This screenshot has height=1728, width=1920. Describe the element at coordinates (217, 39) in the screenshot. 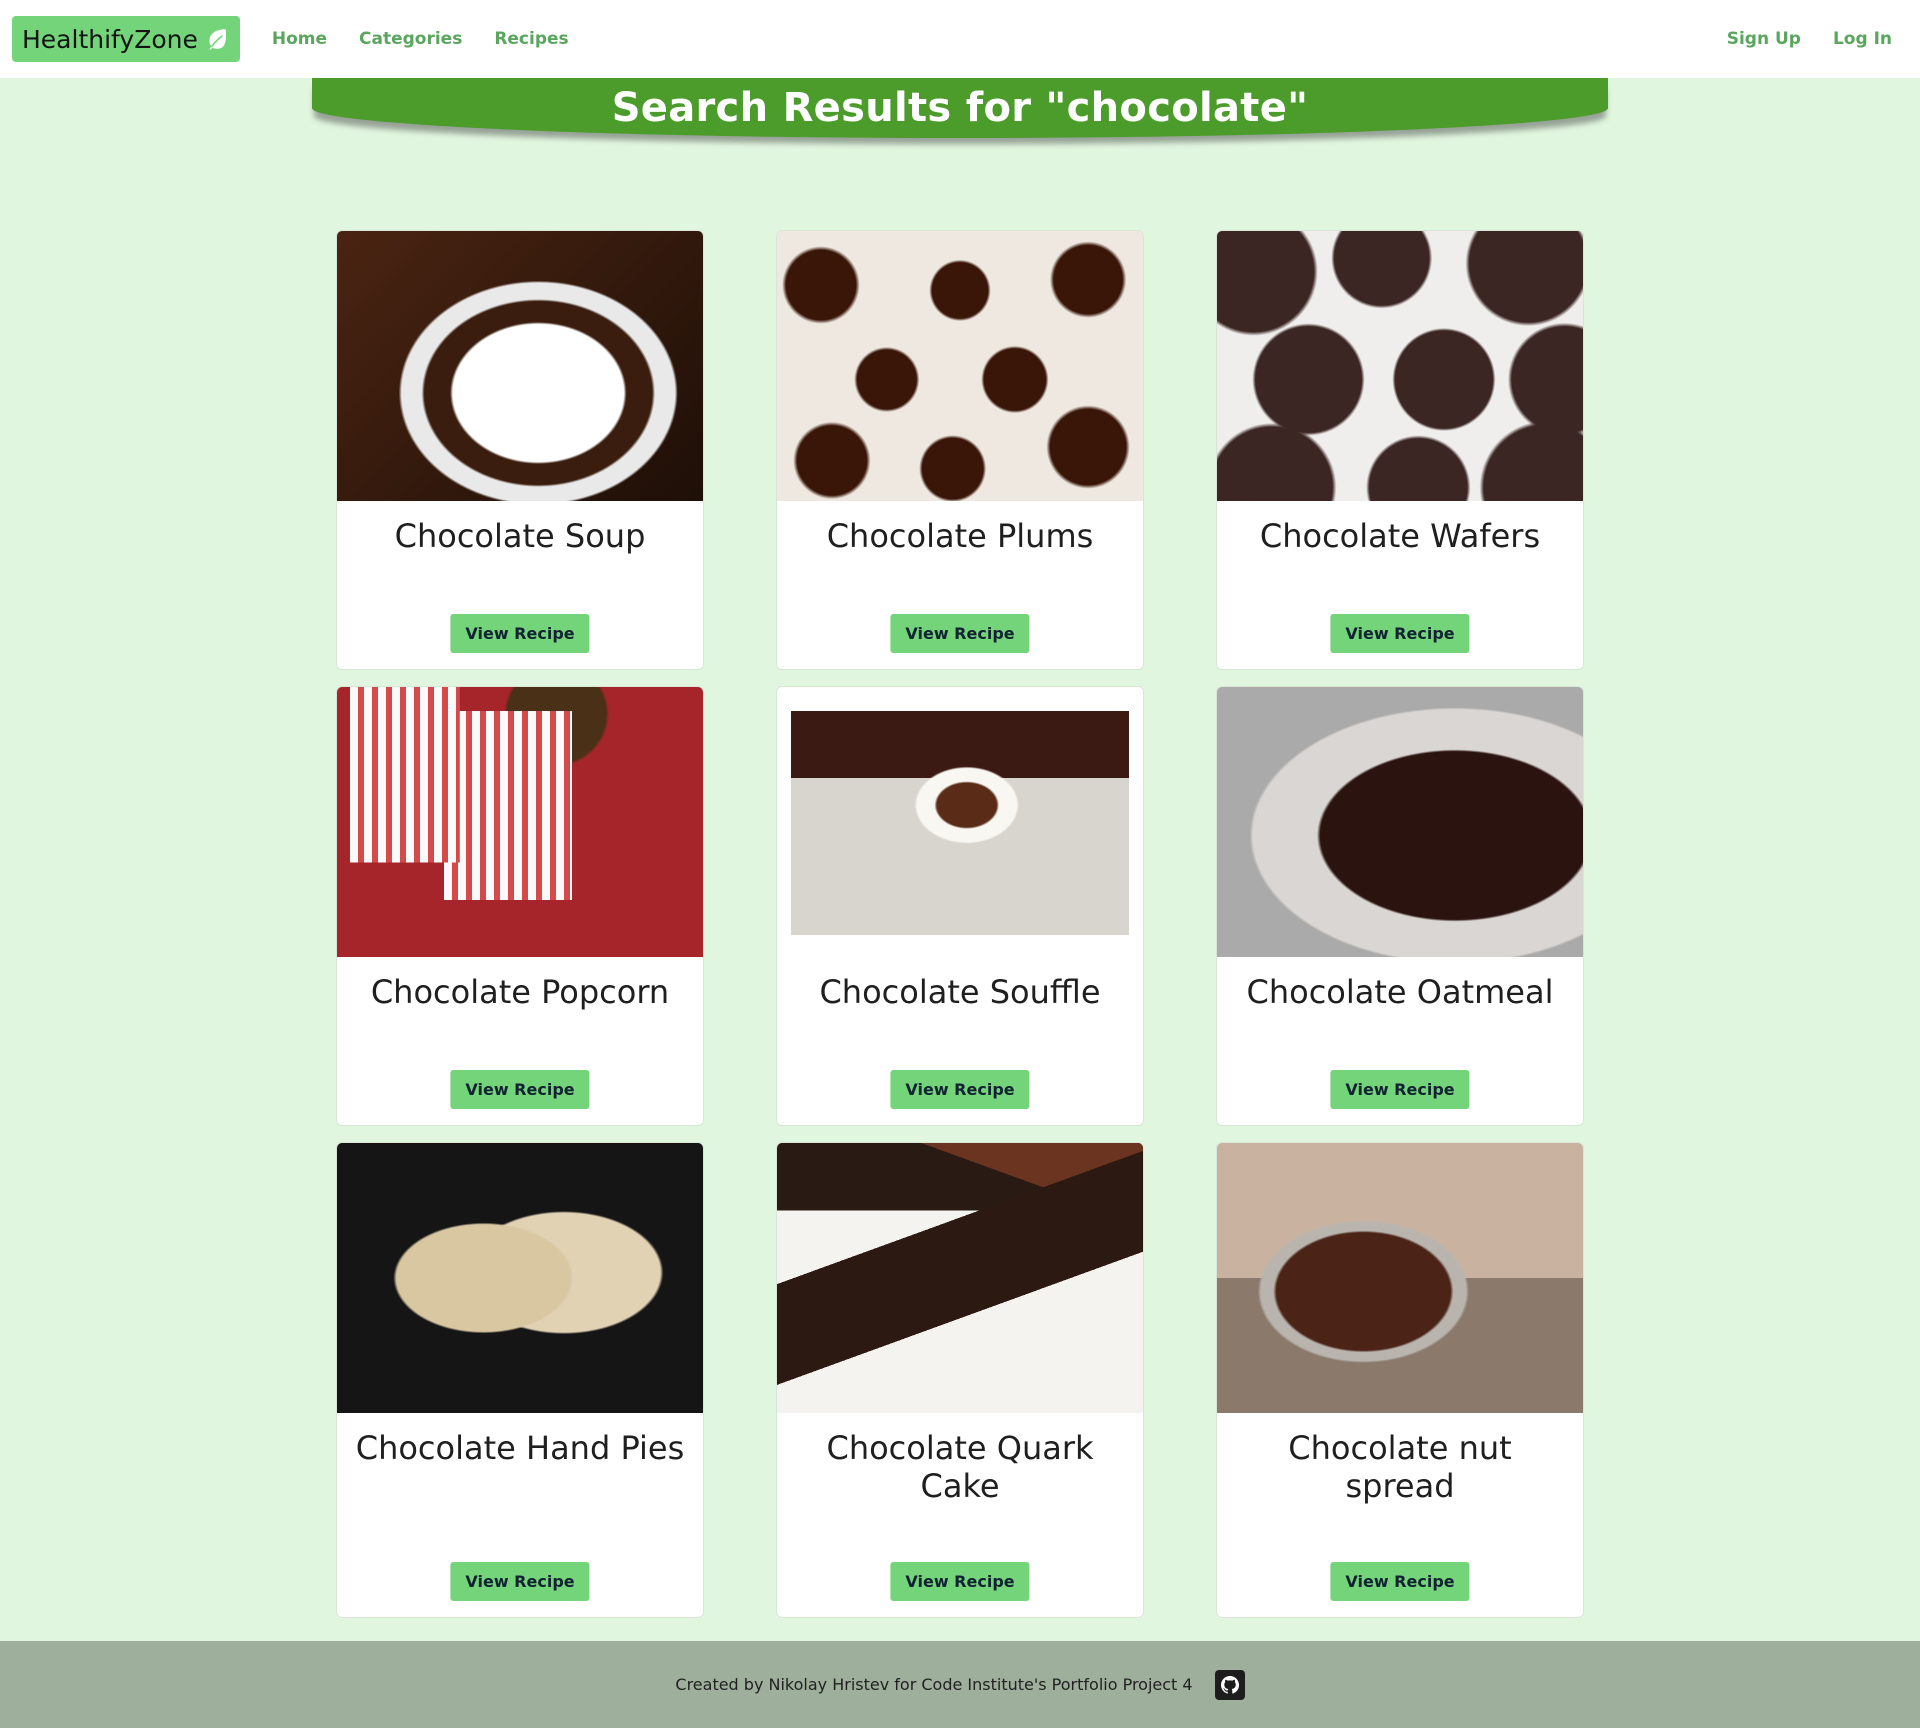

I see `leaf-icon` at that location.